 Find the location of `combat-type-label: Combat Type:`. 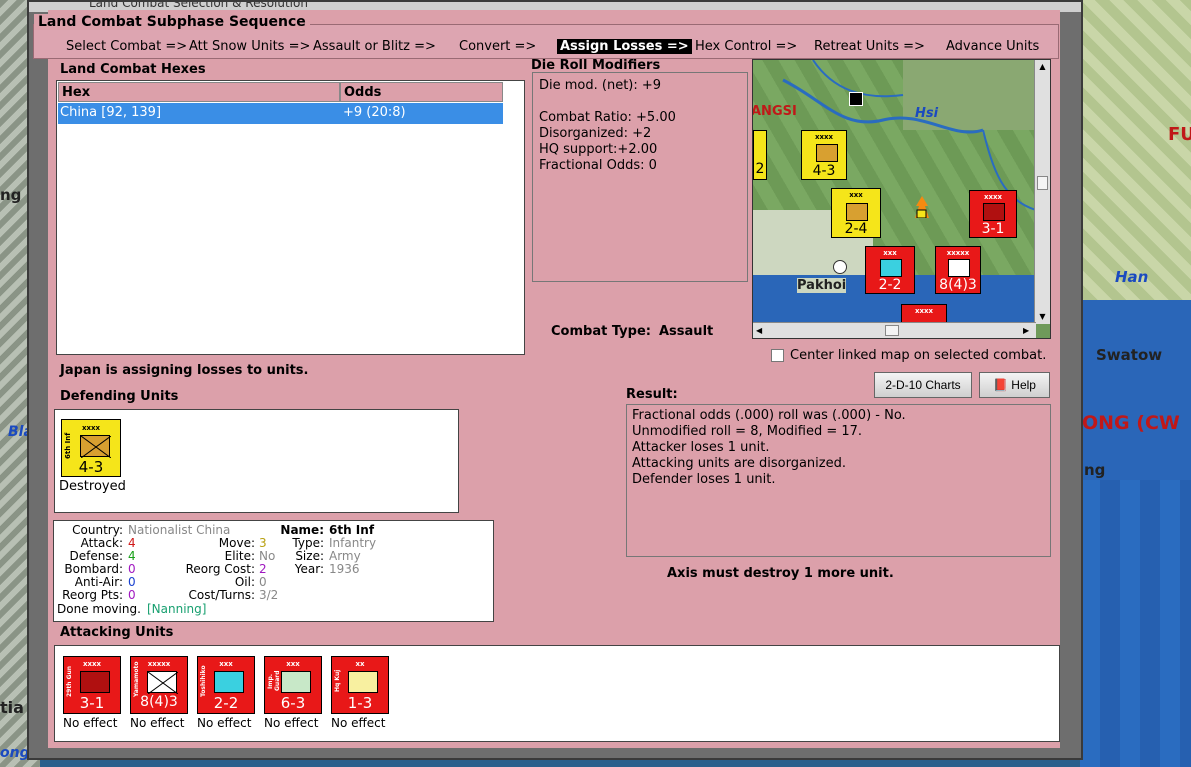

combat-type-label: Combat Type: is located at coordinates (601, 331).